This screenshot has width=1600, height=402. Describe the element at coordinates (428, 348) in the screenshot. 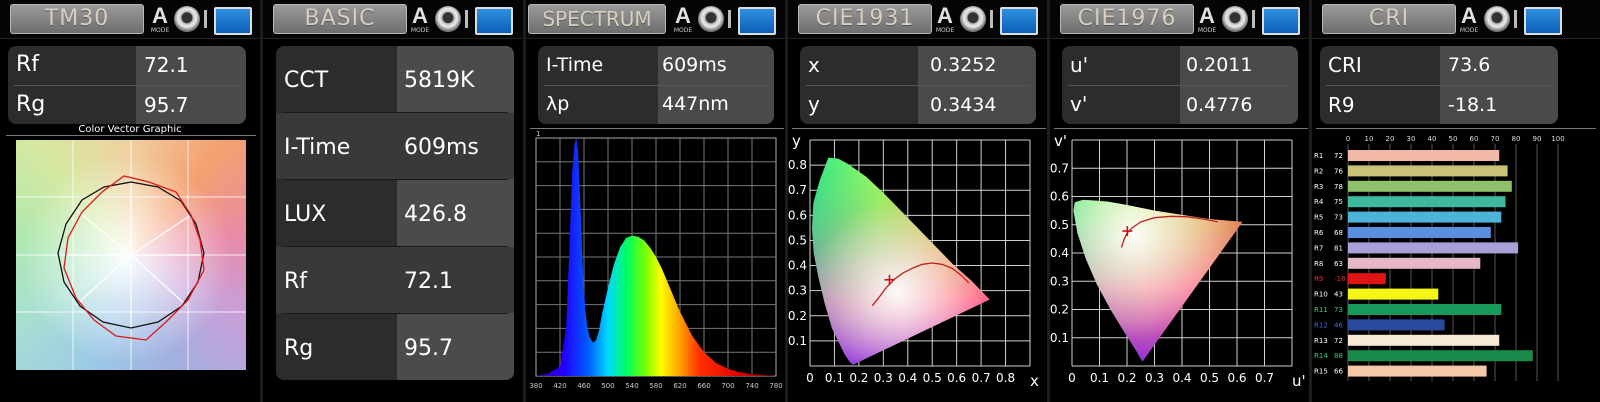

I see `basic-rg-value: 95.7` at that location.